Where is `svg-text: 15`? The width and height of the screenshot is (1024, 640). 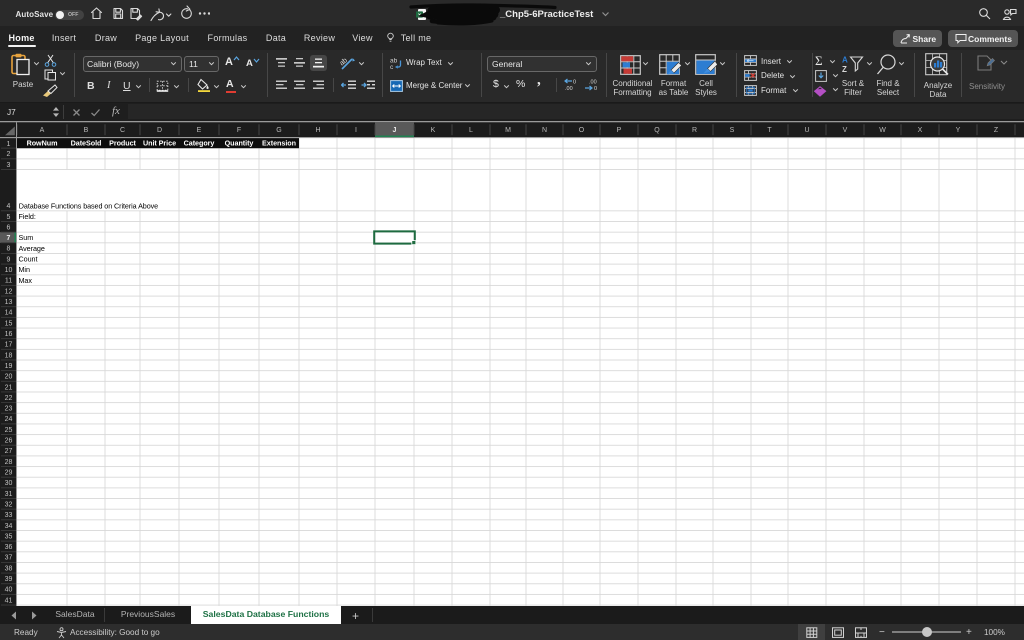
svg-text: 15 is located at coordinates (9, 323).